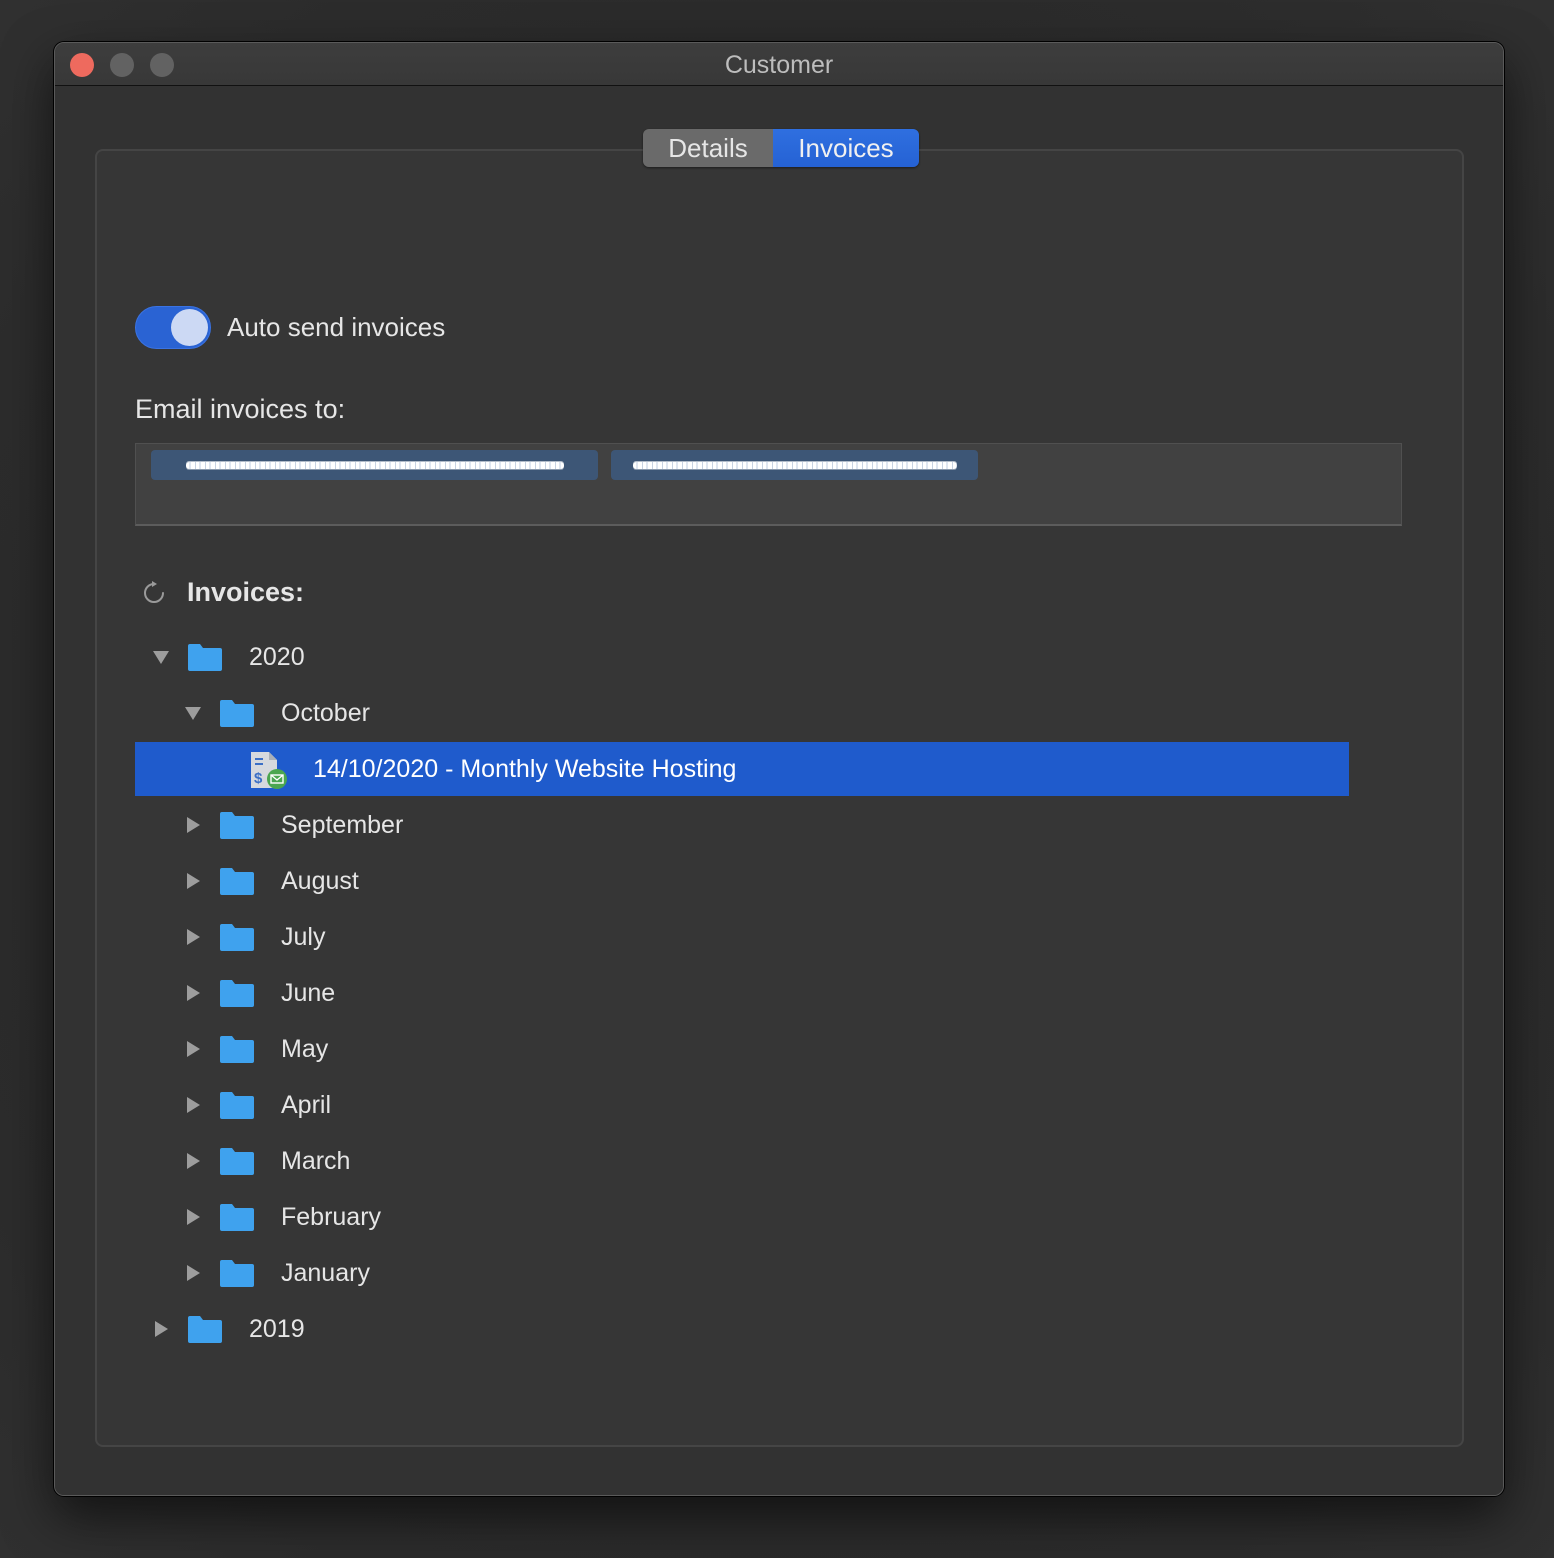 The image size is (1554, 1558). What do you see at coordinates (742, 769) in the screenshot?
I see `invoice-row: $14/10/2020 - Monthly Website Hosting` at bounding box center [742, 769].